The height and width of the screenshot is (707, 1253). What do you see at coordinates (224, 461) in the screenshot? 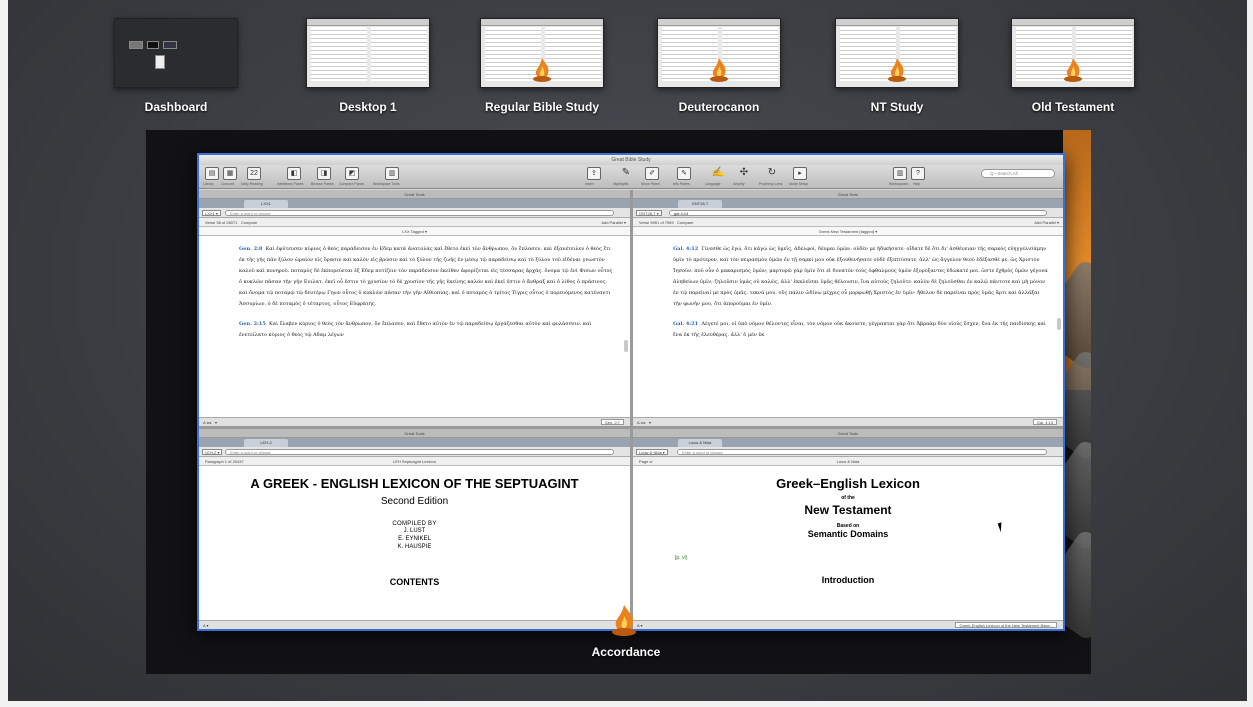
I see `paragraph-info: Paragraph 1 of 20437` at bounding box center [224, 461].